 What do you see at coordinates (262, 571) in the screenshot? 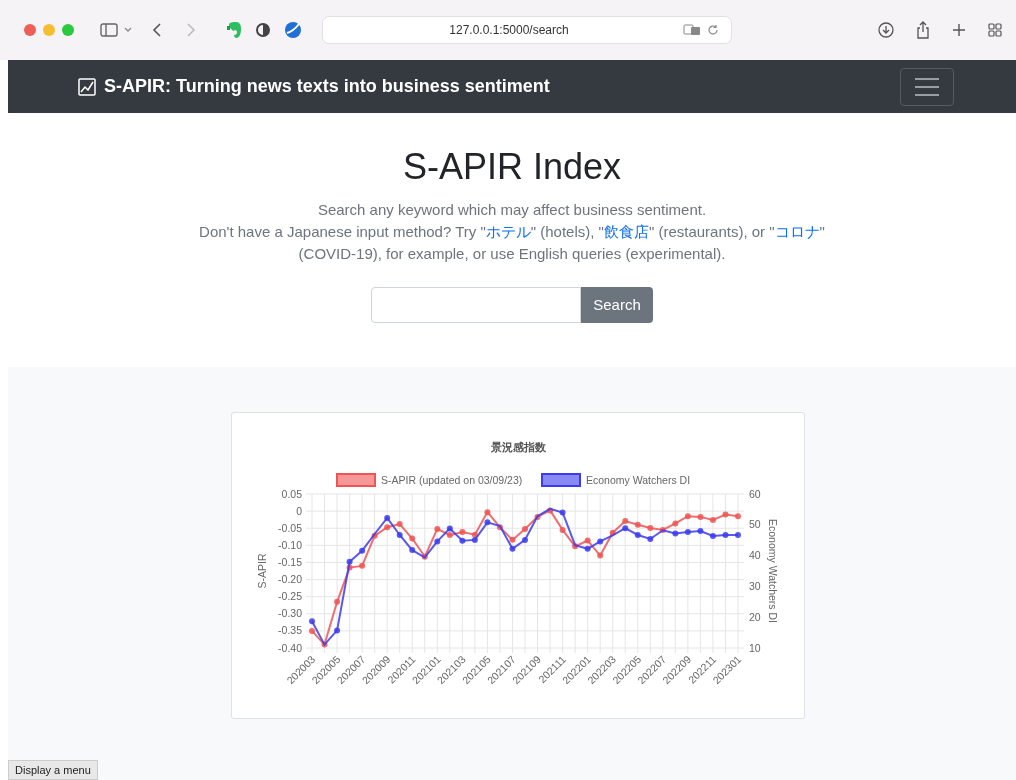
I see `y-axis-title: S-APIR` at bounding box center [262, 571].